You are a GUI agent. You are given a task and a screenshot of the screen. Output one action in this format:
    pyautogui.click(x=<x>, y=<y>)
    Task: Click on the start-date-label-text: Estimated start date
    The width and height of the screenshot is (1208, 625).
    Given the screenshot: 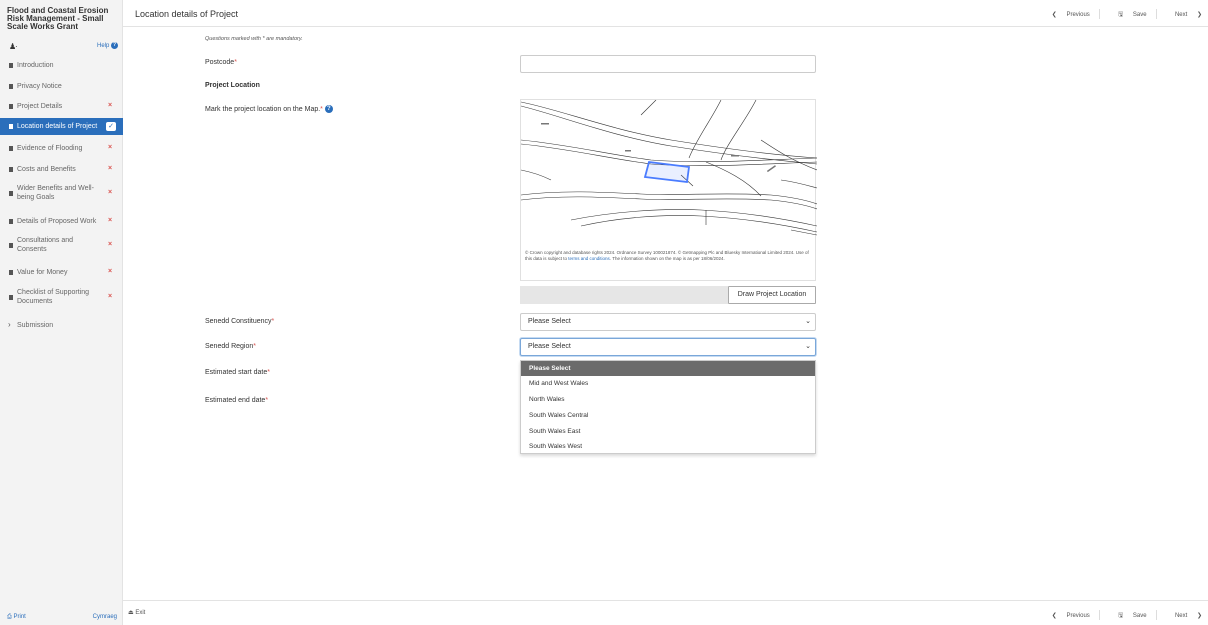 What is the action you would take?
    pyautogui.click(x=236, y=372)
    